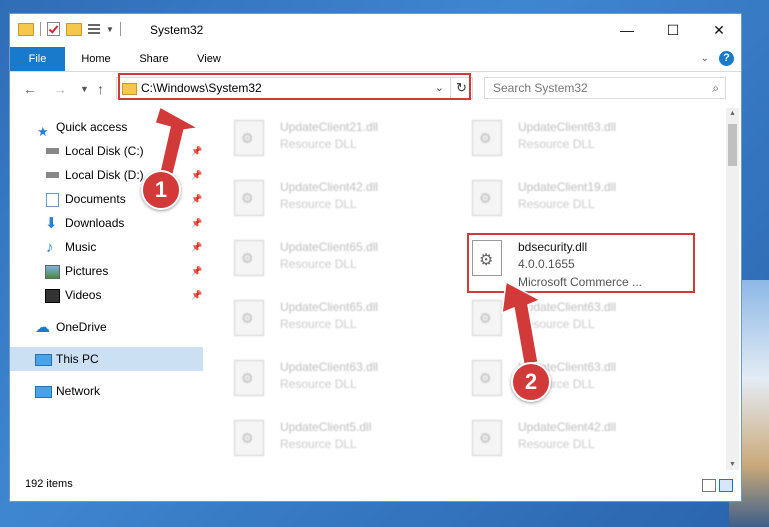 Image resolution: width=769 pixels, height=527 pixels. What do you see at coordinates (540, 88) in the screenshot?
I see `search-placeholder: Search System32` at bounding box center [540, 88].